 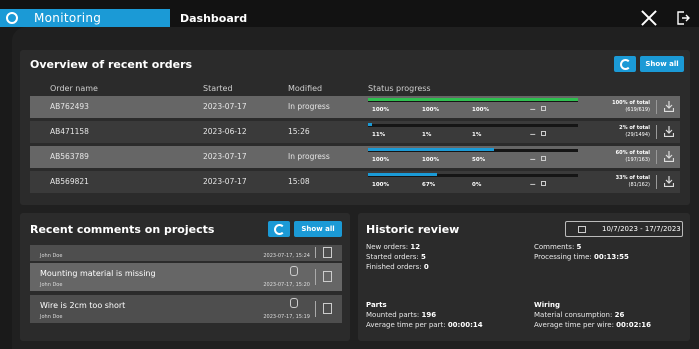 What do you see at coordinates (69, 156) in the screenshot?
I see `order-name: AB563789` at bounding box center [69, 156].